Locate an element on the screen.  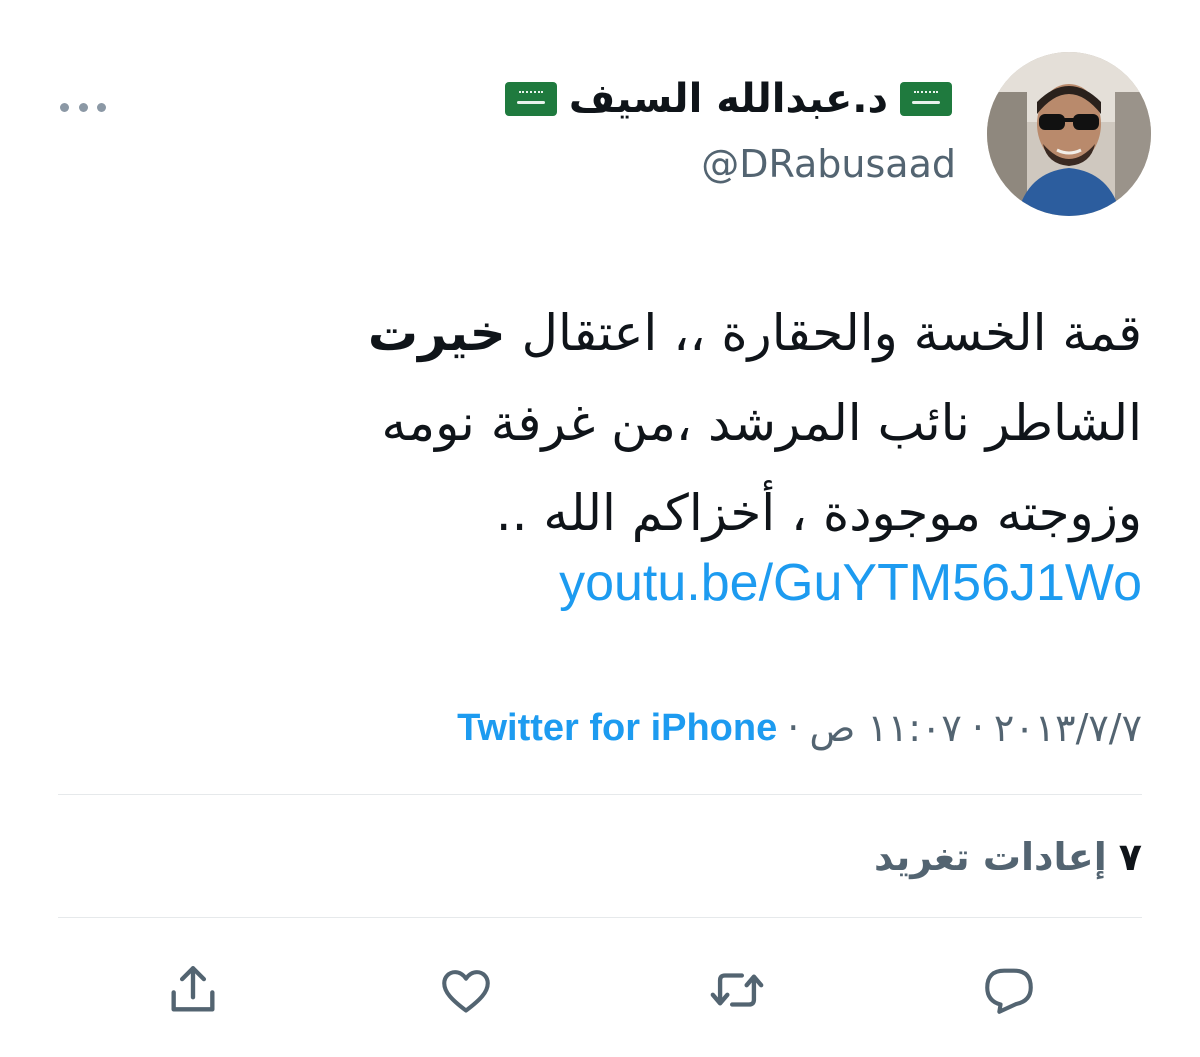
reply-button is located at coordinates (1009, 990).